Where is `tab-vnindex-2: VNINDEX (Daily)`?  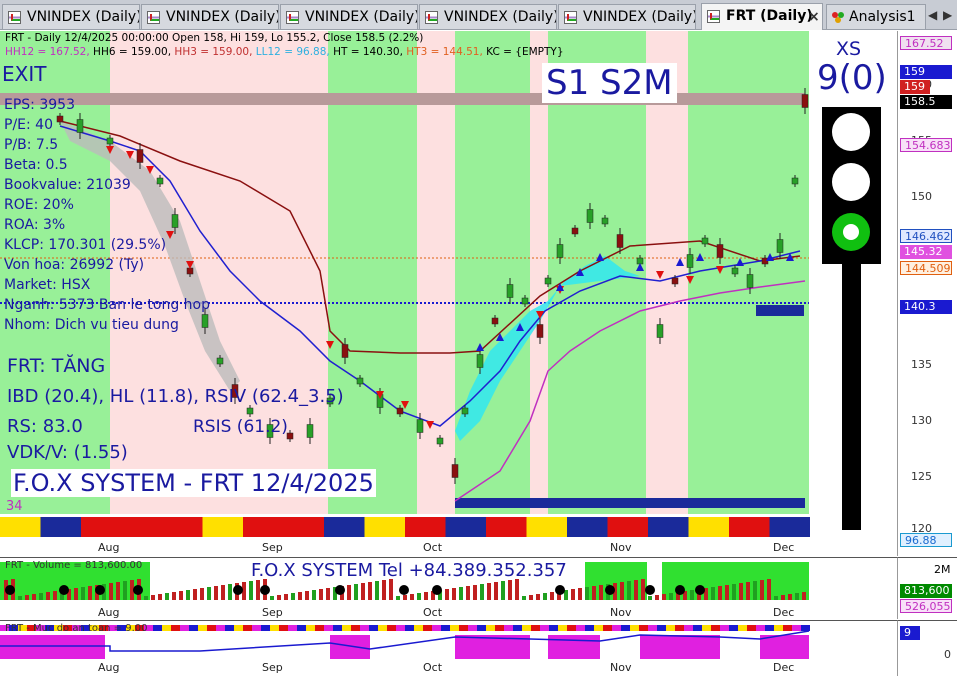
tab-vnindex-2: VNINDEX (Daily) is located at coordinates (210, 16).